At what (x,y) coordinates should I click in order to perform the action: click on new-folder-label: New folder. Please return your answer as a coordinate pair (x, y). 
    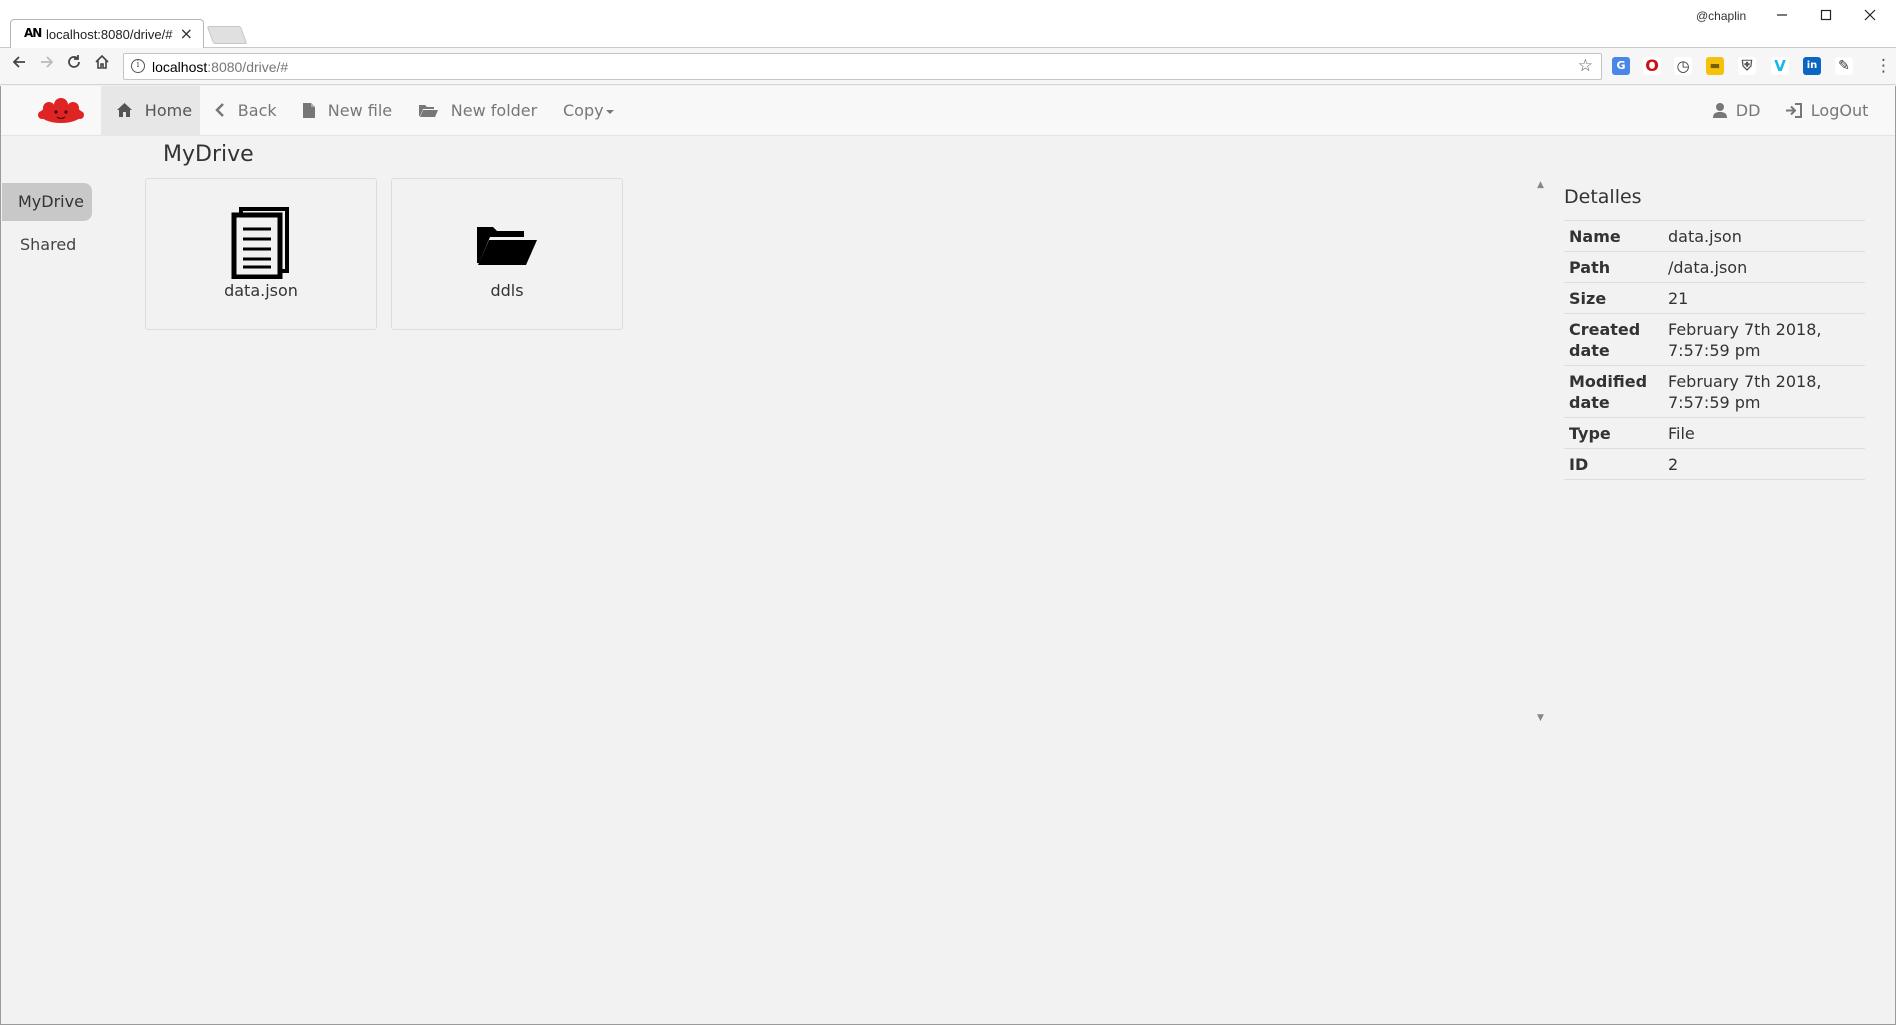
    Looking at the image, I should click on (494, 110).